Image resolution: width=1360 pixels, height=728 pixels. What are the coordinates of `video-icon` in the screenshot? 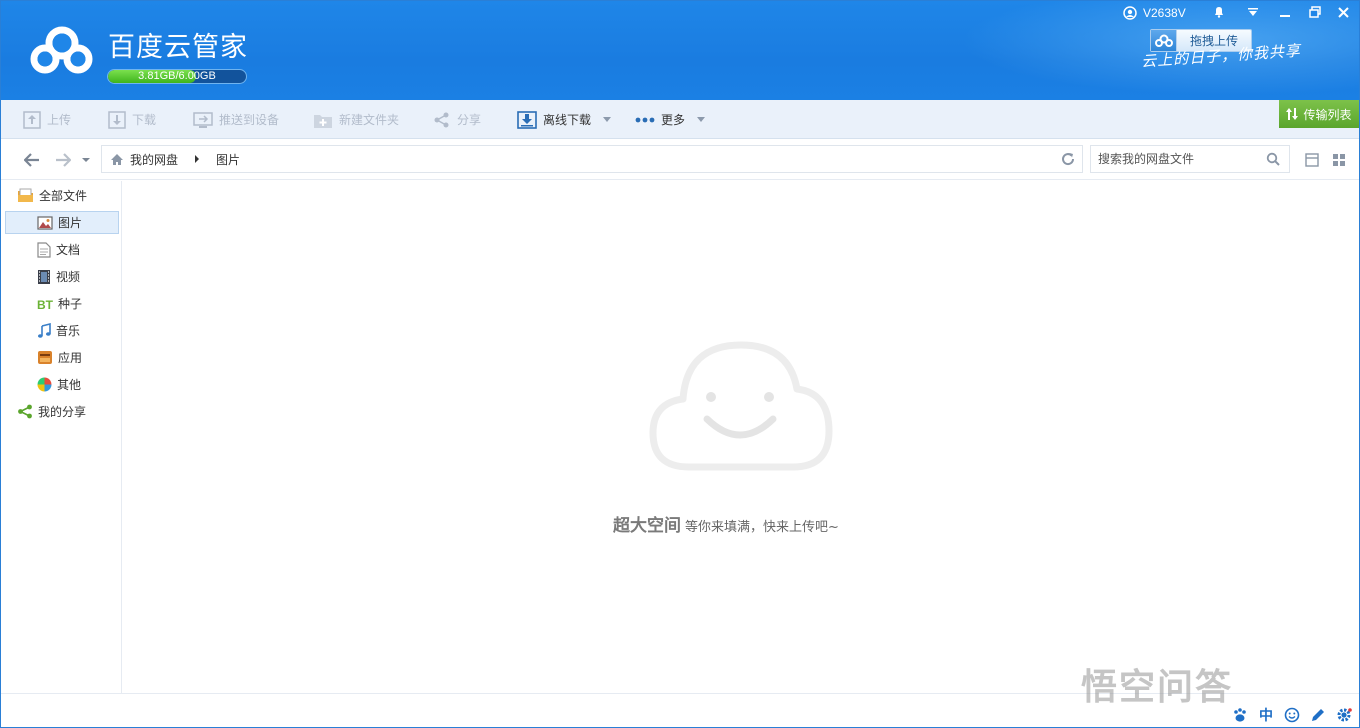 It's located at (44, 276).